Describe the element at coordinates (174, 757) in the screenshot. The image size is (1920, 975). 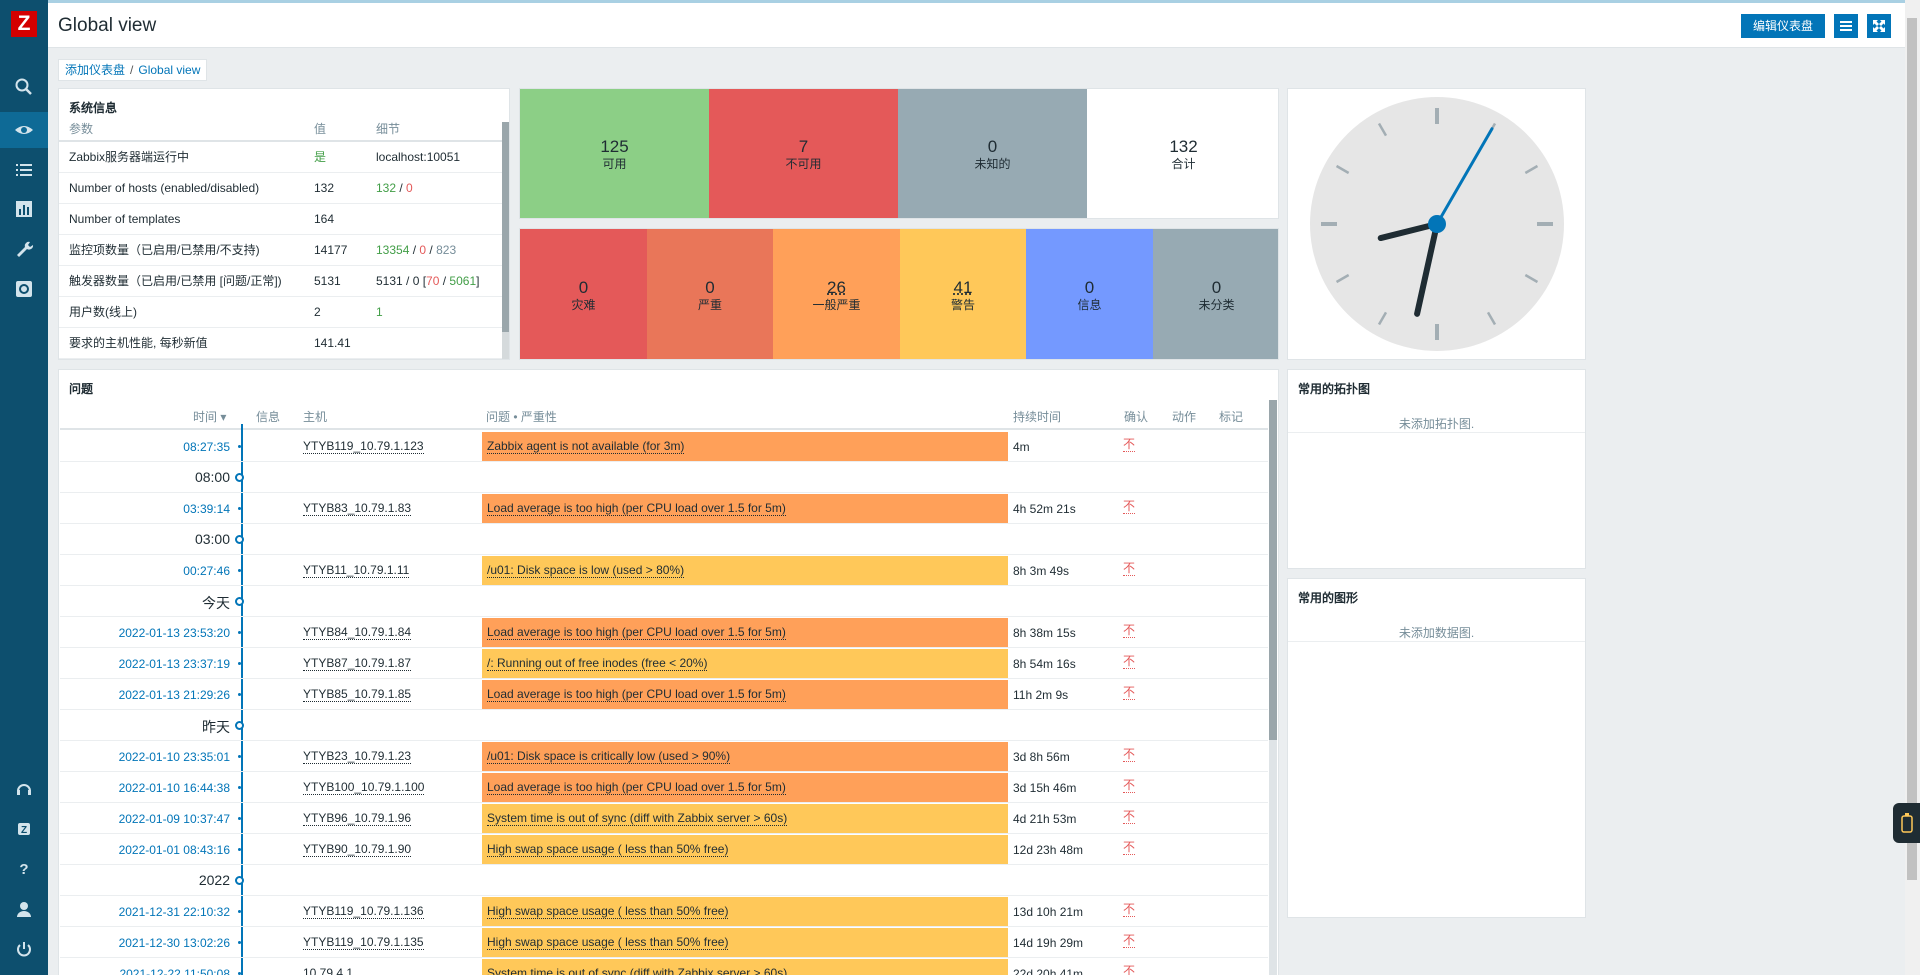
I see `problem-time-link: 2022-01-10 23:35:01` at that location.